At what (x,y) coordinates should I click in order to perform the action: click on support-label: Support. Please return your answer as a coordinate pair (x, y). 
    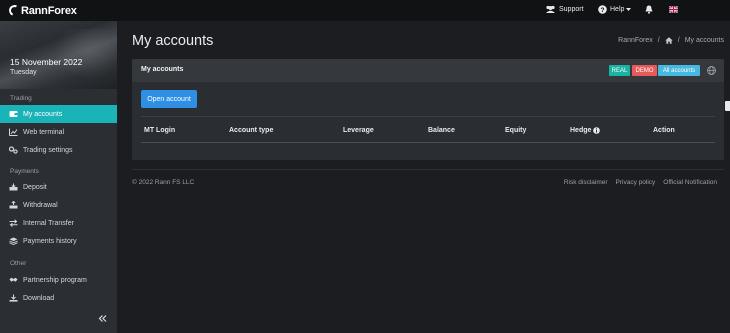
    Looking at the image, I should click on (571, 9).